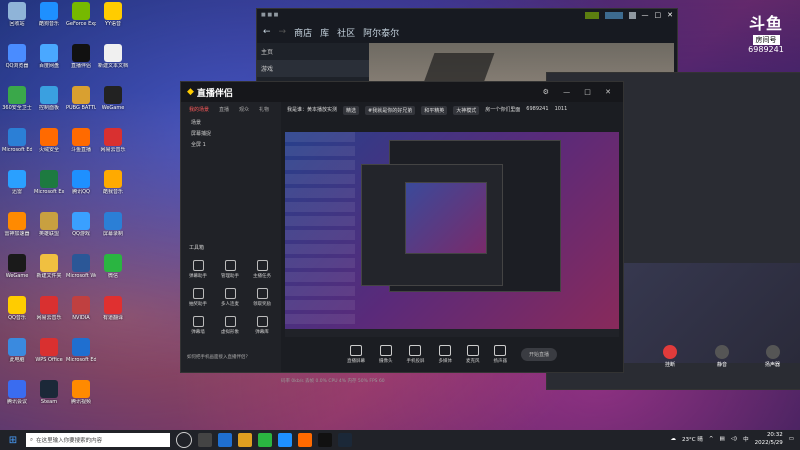 The image size is (800, 450). What do you see at coordinates (351, 110) in the screenshot?
I see `stream-tag: 精选` at bounding box center [351, 110].